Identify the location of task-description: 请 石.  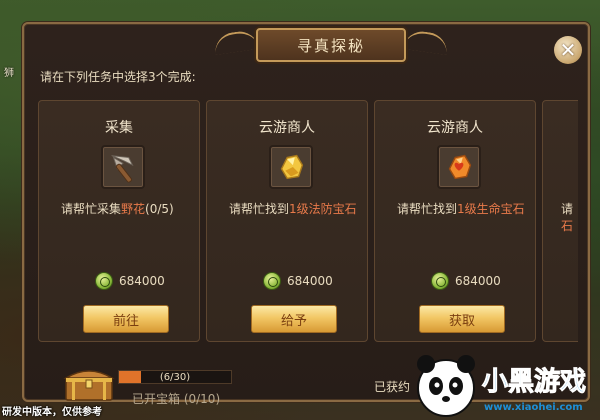
(569, 218).